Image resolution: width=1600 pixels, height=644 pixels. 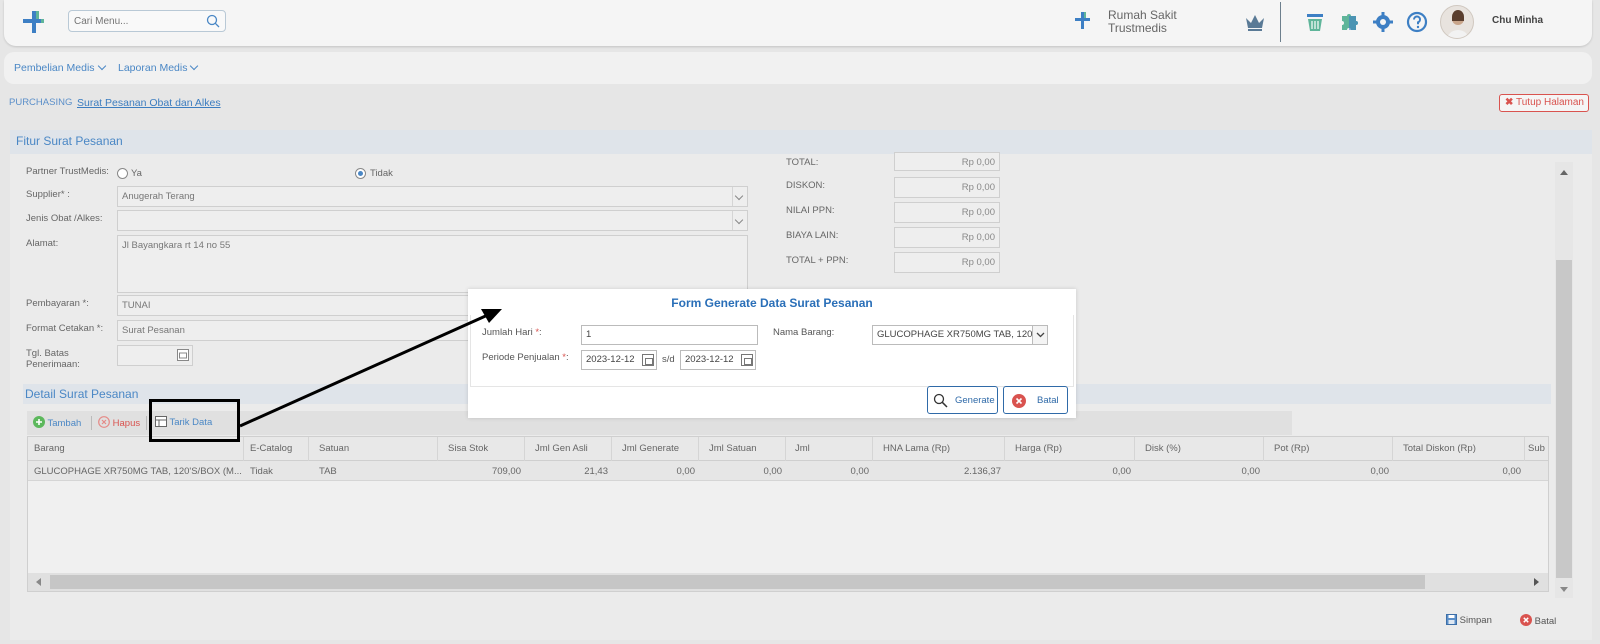 I want to click on partner-radio-tidak, so click(x=360, y=173).